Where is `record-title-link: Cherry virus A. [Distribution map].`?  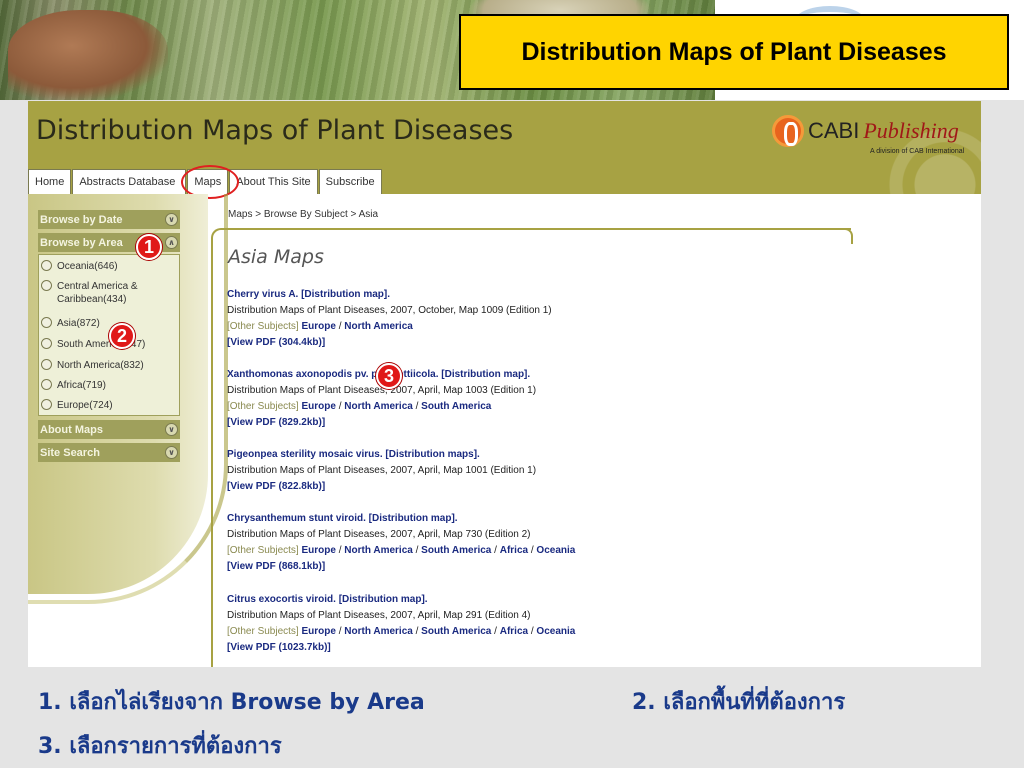
record-title-link: Cherry virus A. [Distribution map]. is located at coordinates (389, 295).